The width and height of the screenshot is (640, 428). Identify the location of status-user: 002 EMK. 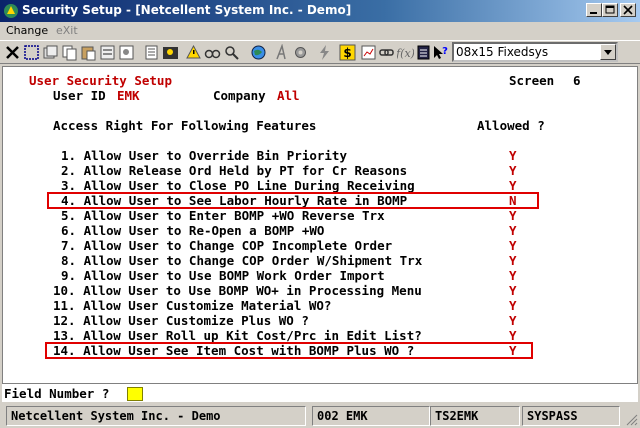
(371, 416).